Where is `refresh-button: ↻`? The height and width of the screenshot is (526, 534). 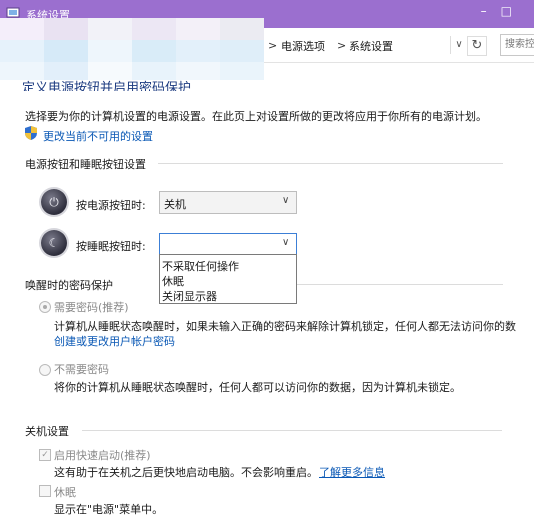 refresh-button: ↻ is located at coordinates (477, 46).